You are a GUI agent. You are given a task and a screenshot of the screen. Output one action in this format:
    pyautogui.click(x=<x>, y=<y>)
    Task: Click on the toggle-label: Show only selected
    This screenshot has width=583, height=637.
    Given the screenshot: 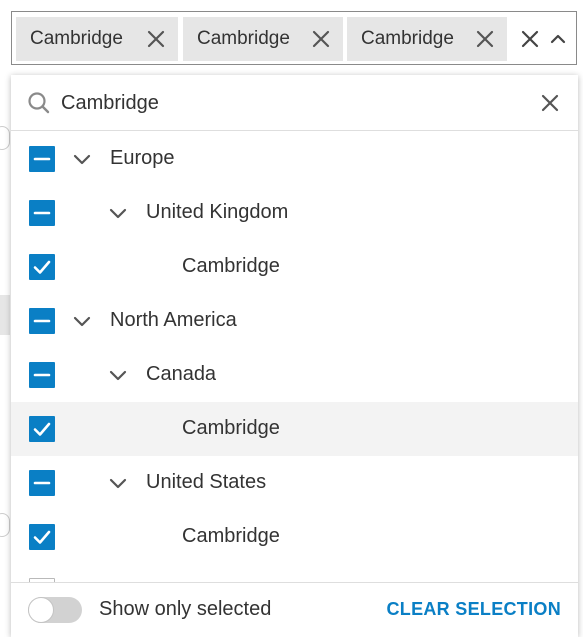 What is the action you would take?
    pyautogui.click(x=185, y=609)
    